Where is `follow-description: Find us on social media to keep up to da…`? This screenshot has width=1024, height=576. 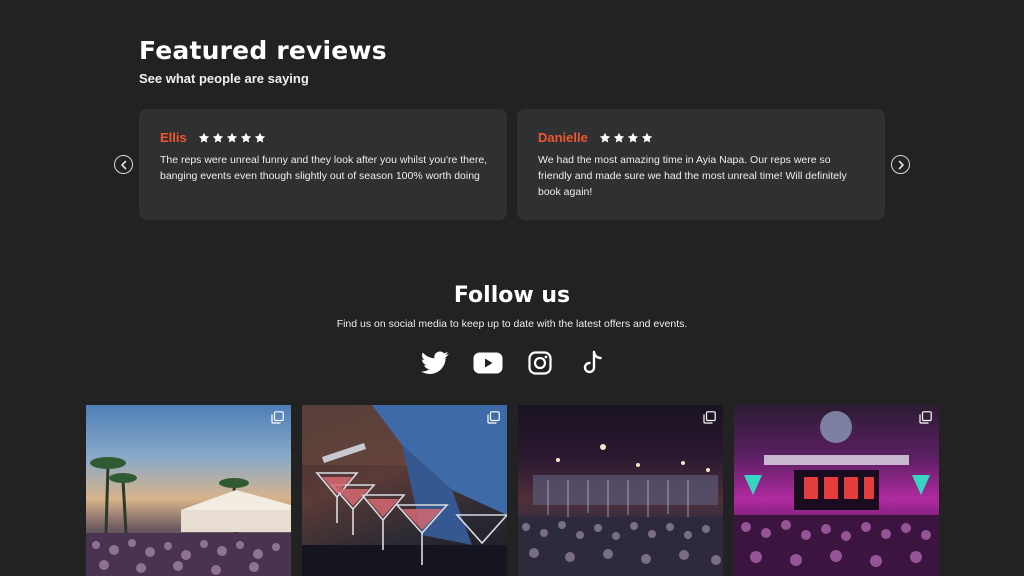
follow-description: Find us on social media to keep up to da… is located at coordinates (512, 324).